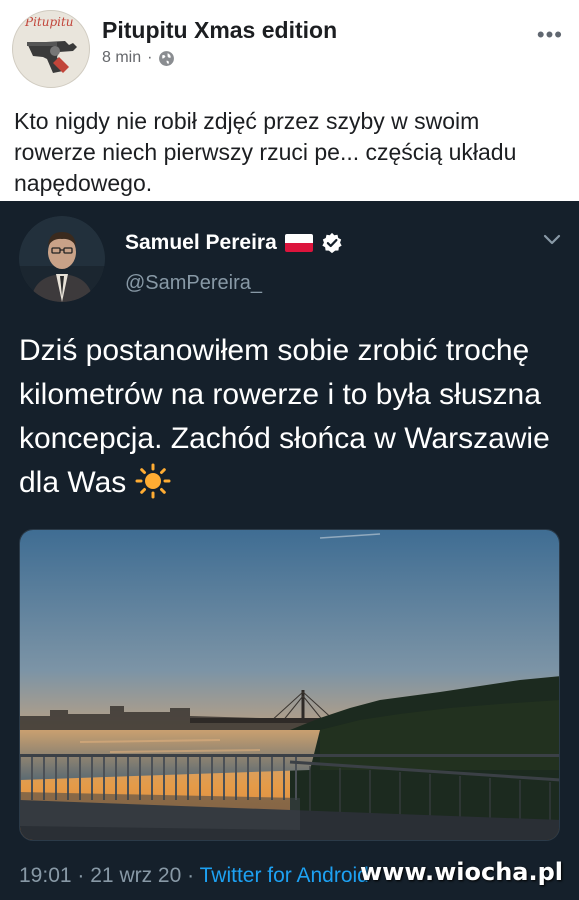 The height and width of the screenshot is (900, 579). I want to click on revolver-logo-icon, so click(52, 57).